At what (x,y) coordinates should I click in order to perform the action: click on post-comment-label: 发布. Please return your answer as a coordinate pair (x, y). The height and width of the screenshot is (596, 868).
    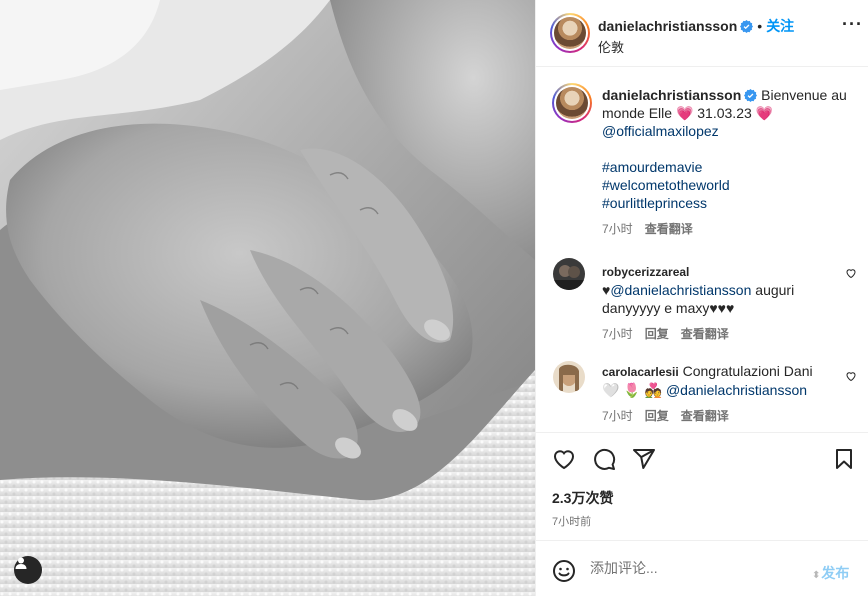
    Looking at the image, I should click on (835, 573).